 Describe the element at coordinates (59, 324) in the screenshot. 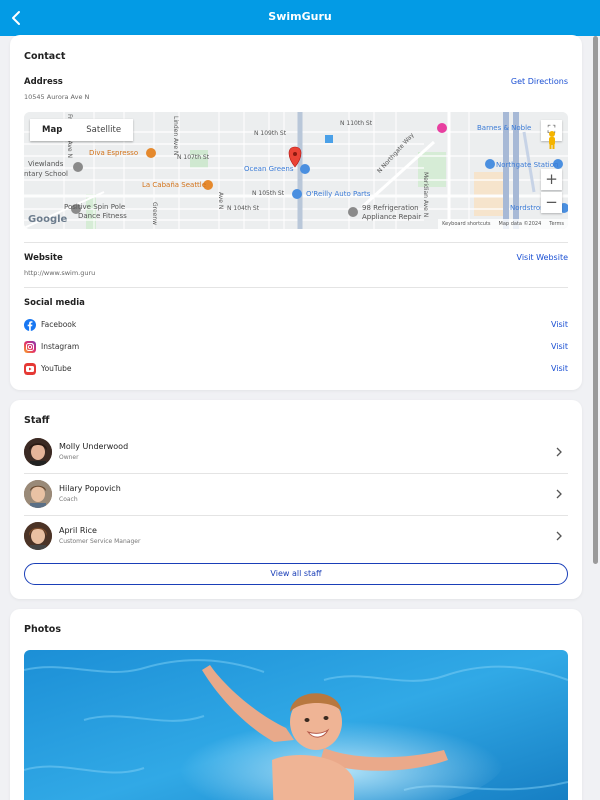

I see `social-name: Facebook` at that location.